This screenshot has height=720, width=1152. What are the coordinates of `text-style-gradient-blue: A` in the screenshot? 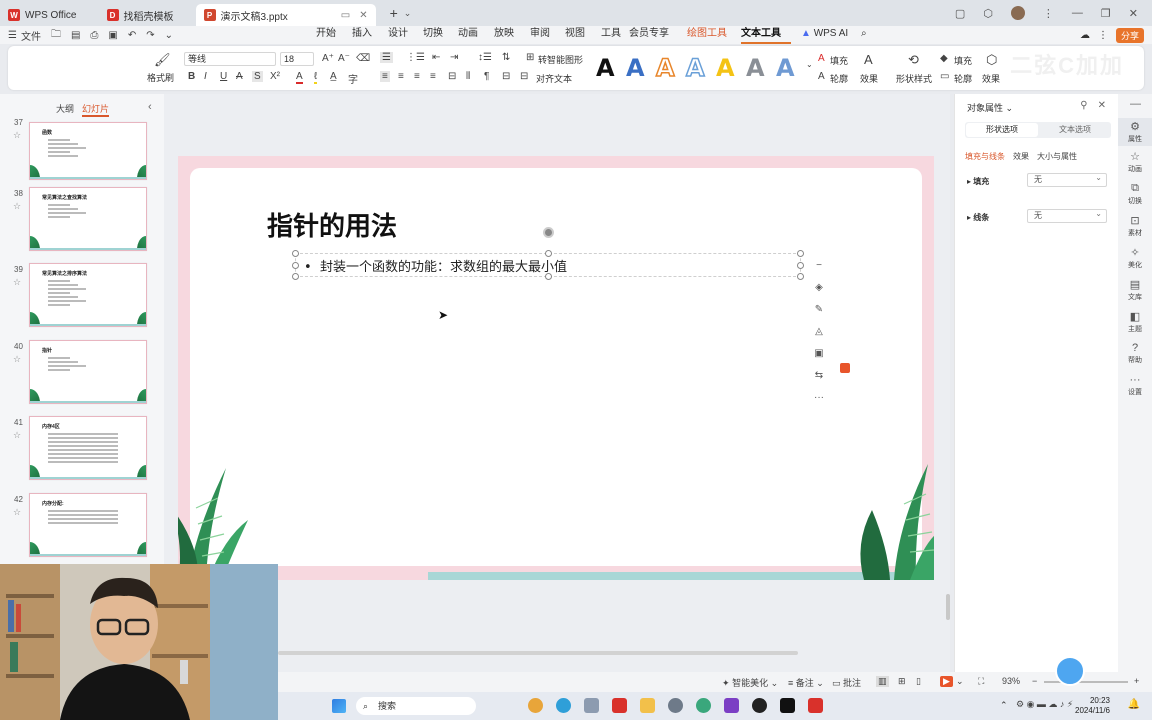 It's located at (785, 68).